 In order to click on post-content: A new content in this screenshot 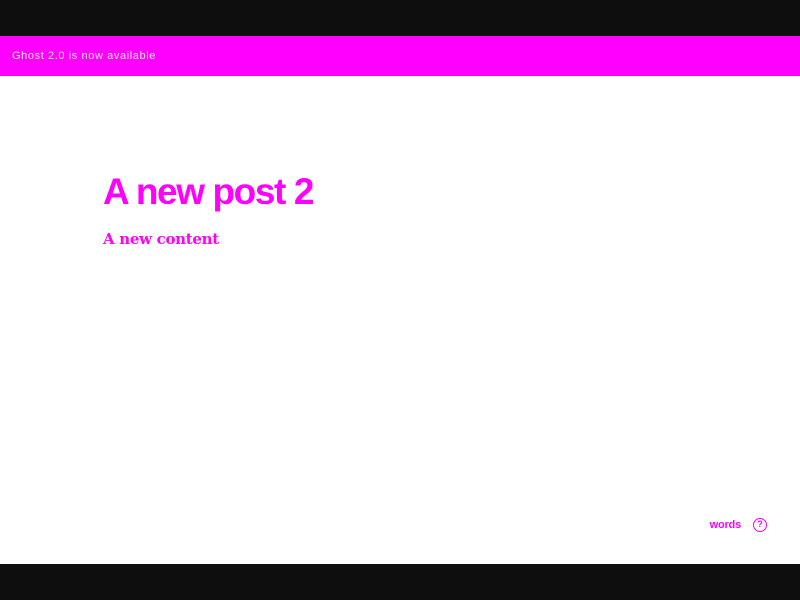, I will do `click(161, 239)`.